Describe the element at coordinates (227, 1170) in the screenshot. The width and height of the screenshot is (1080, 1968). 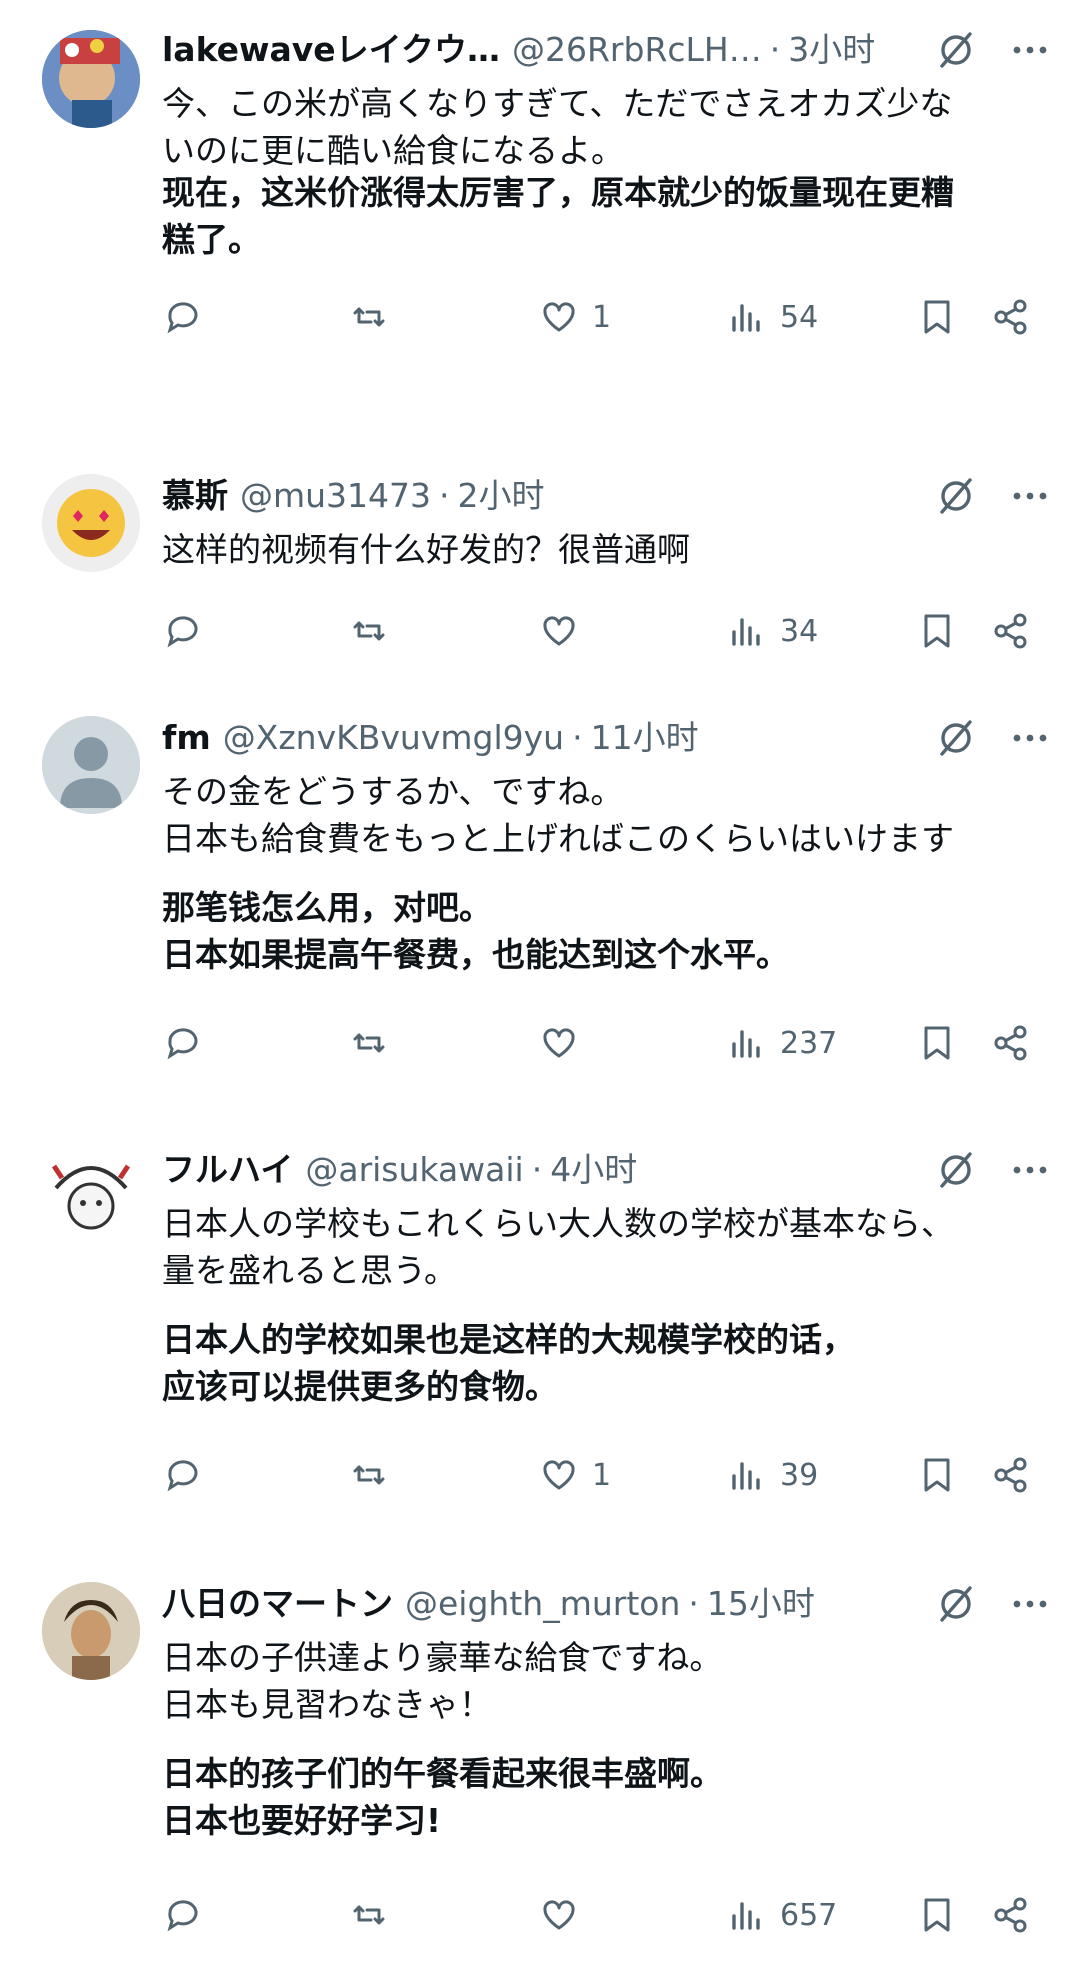
I see `display-name: フルハイ` at that location.